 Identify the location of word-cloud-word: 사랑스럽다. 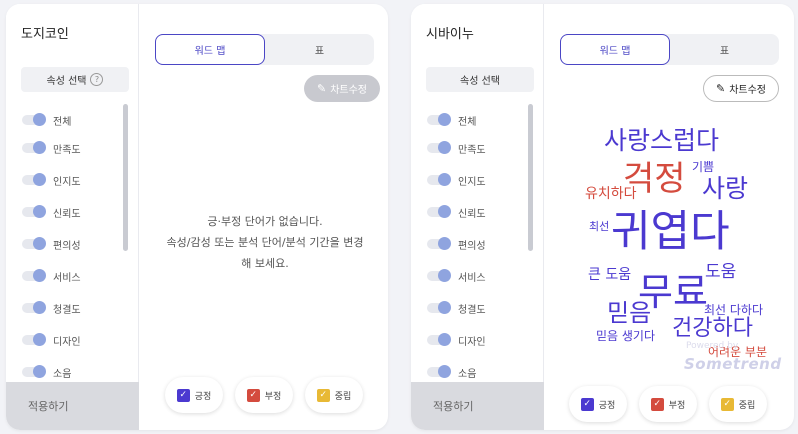
(661, 140).